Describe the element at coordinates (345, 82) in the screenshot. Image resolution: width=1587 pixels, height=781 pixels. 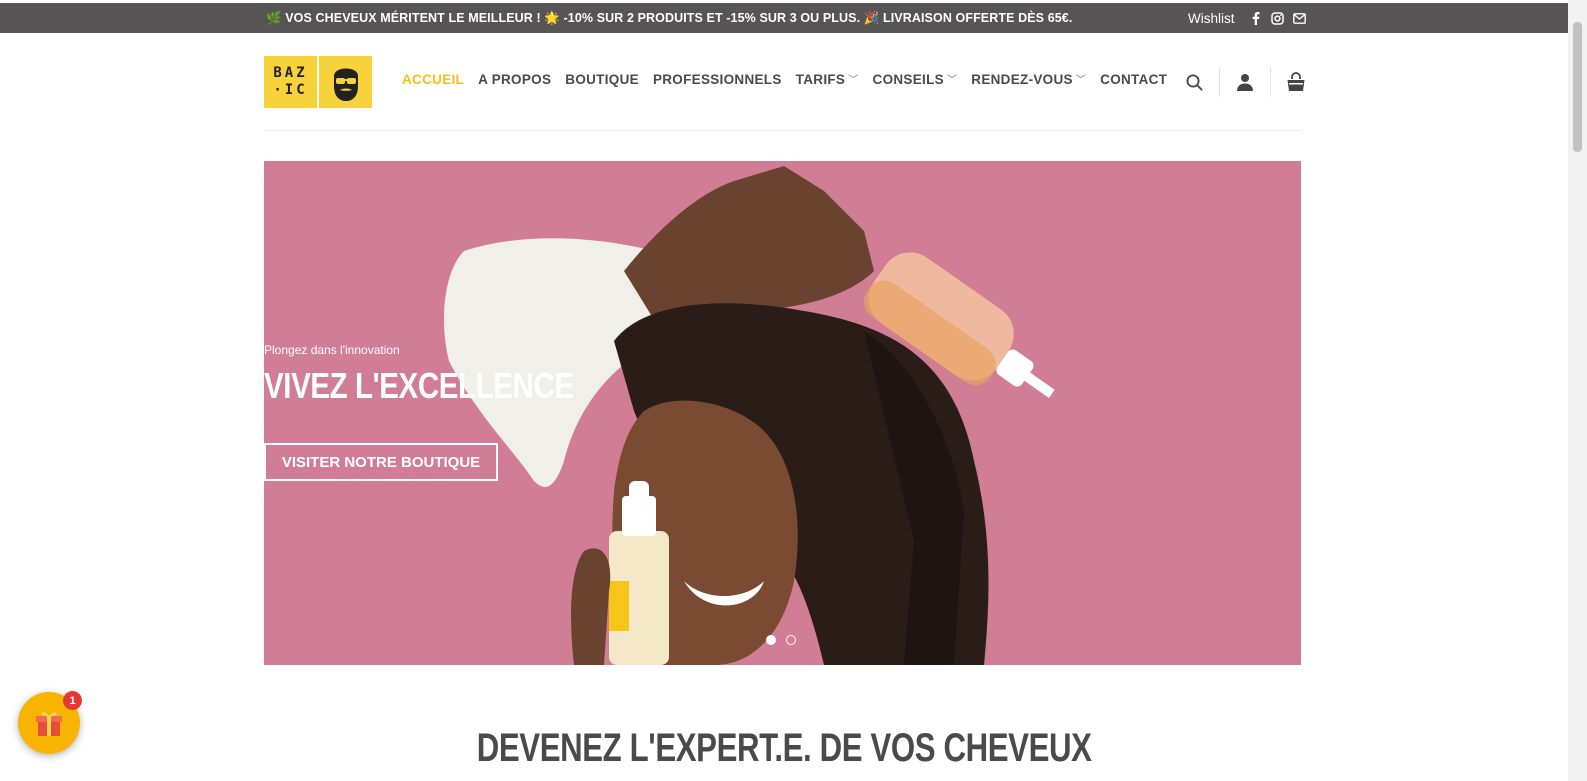
I see `logo-face-icon` at that location.